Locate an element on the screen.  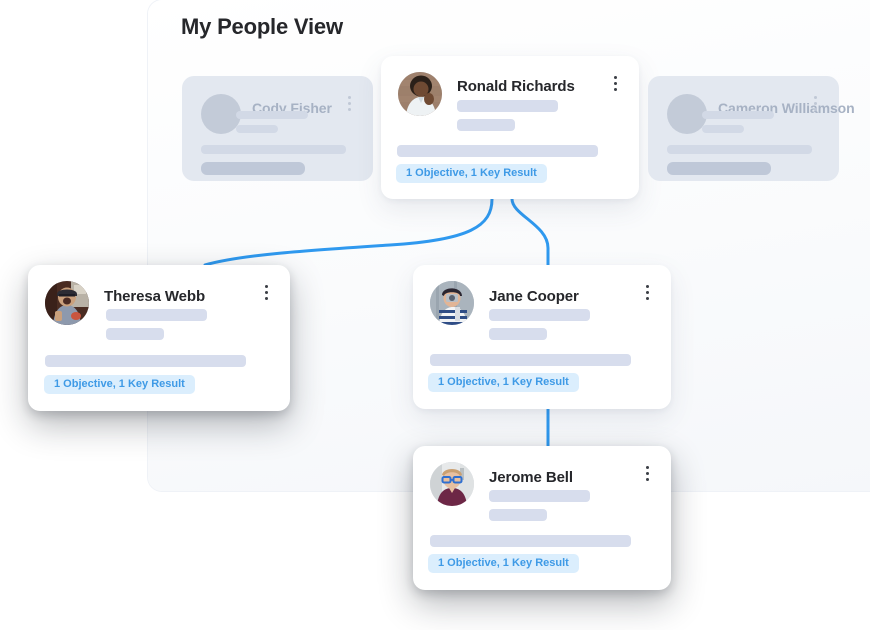
card-header: Theresa Webb is located at coordinates (159, 305).